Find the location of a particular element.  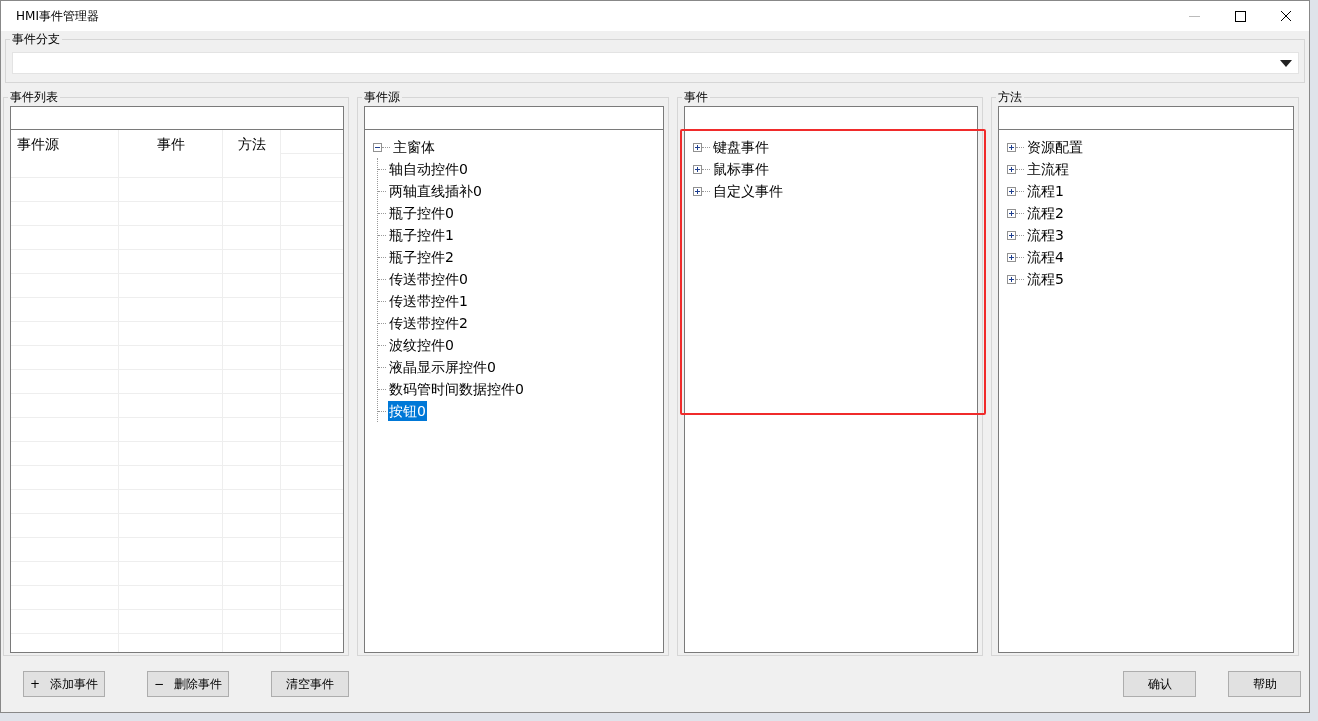

tree-item: 主流程 is located at coordinates (1048, 169).